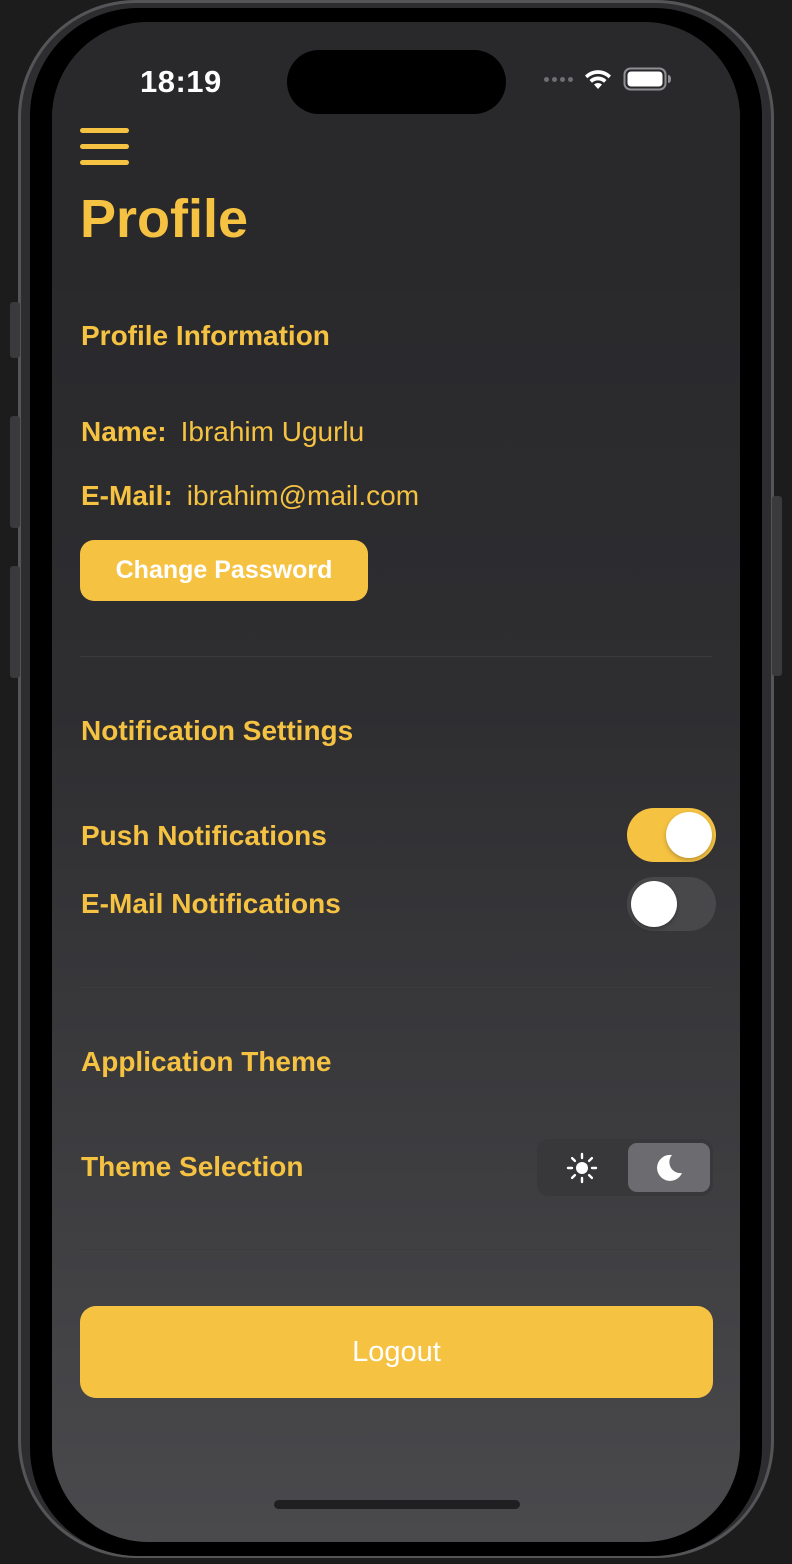 The image size is (792, 1564). I want to click on dynamic-island, so click(396, 82).